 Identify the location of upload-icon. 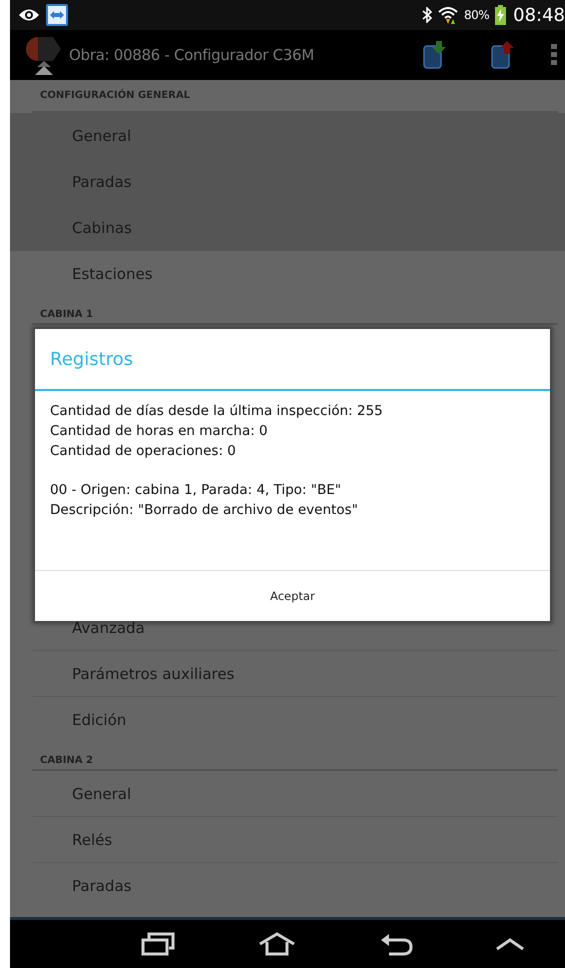
(503, 55).